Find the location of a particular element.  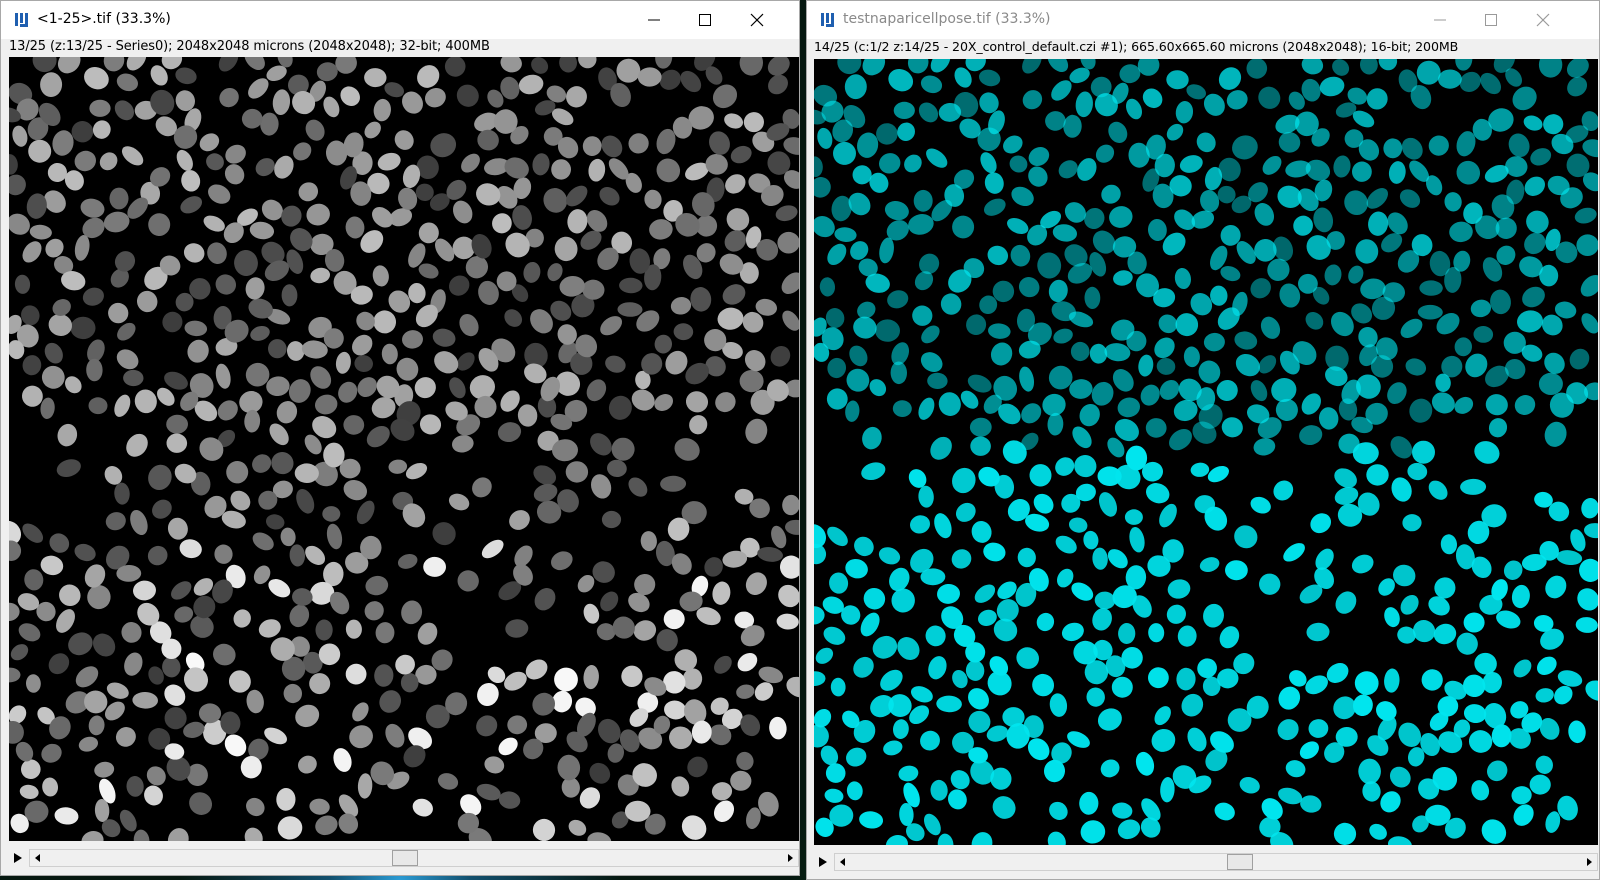

title-bar: testnaparicellpose.tif (33.3%) is located at coordinates (1203, 20).